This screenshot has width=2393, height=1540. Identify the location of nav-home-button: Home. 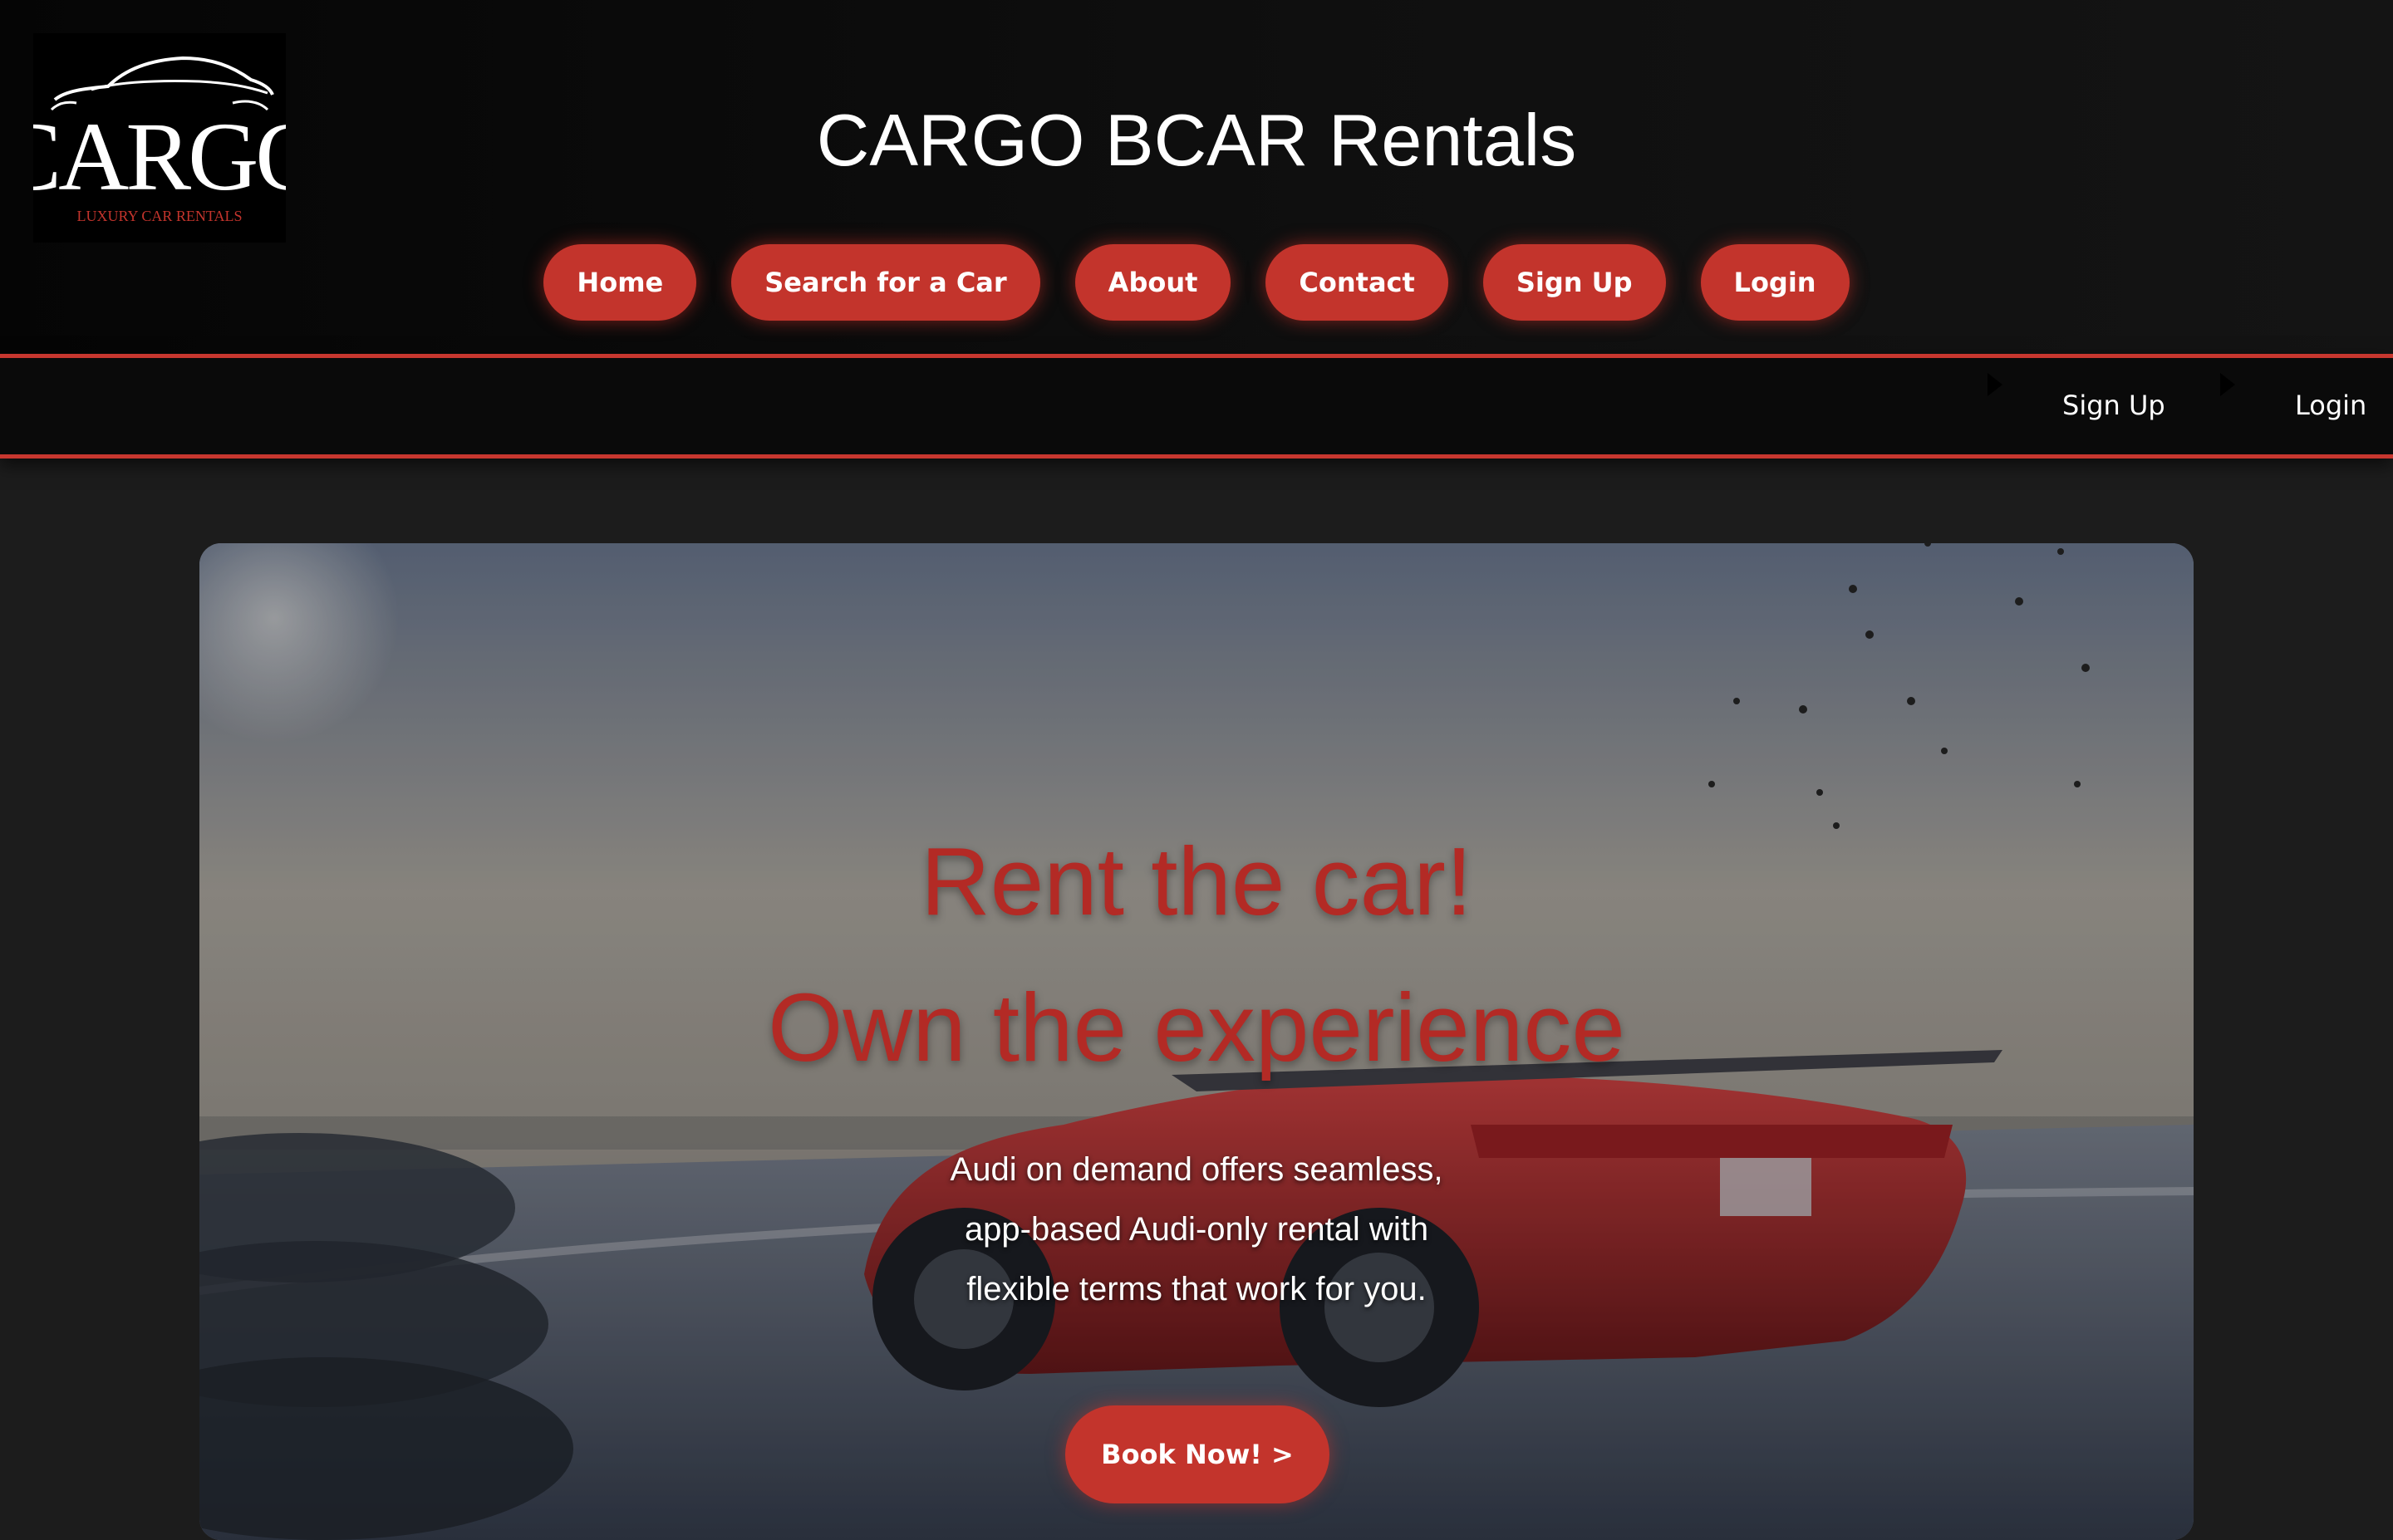
(620, 282).